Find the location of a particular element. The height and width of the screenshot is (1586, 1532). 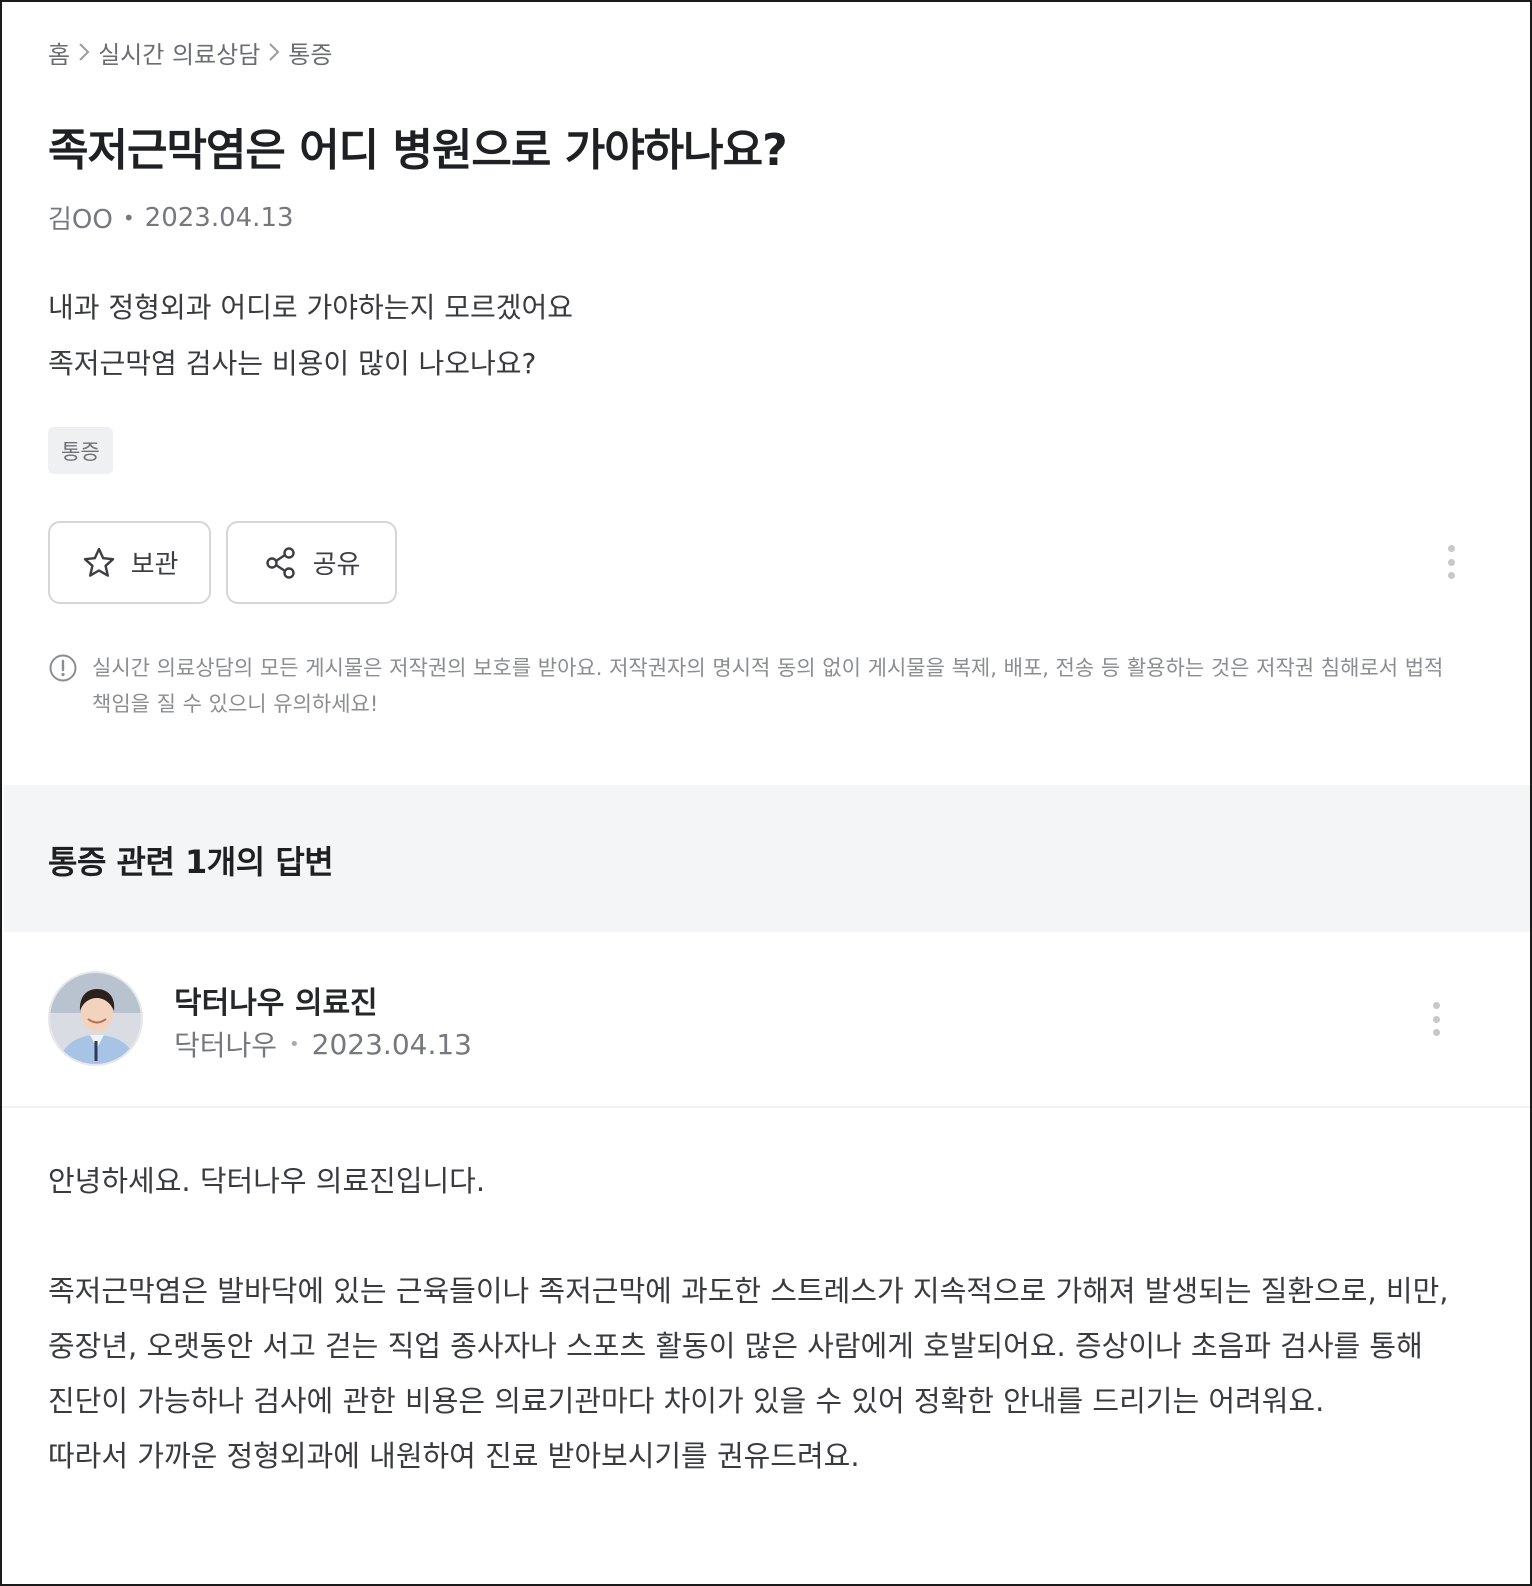

post-body-line: 족저근막염 검사는 비용이 많이 나오나요? is located at coordinates (292, 363).